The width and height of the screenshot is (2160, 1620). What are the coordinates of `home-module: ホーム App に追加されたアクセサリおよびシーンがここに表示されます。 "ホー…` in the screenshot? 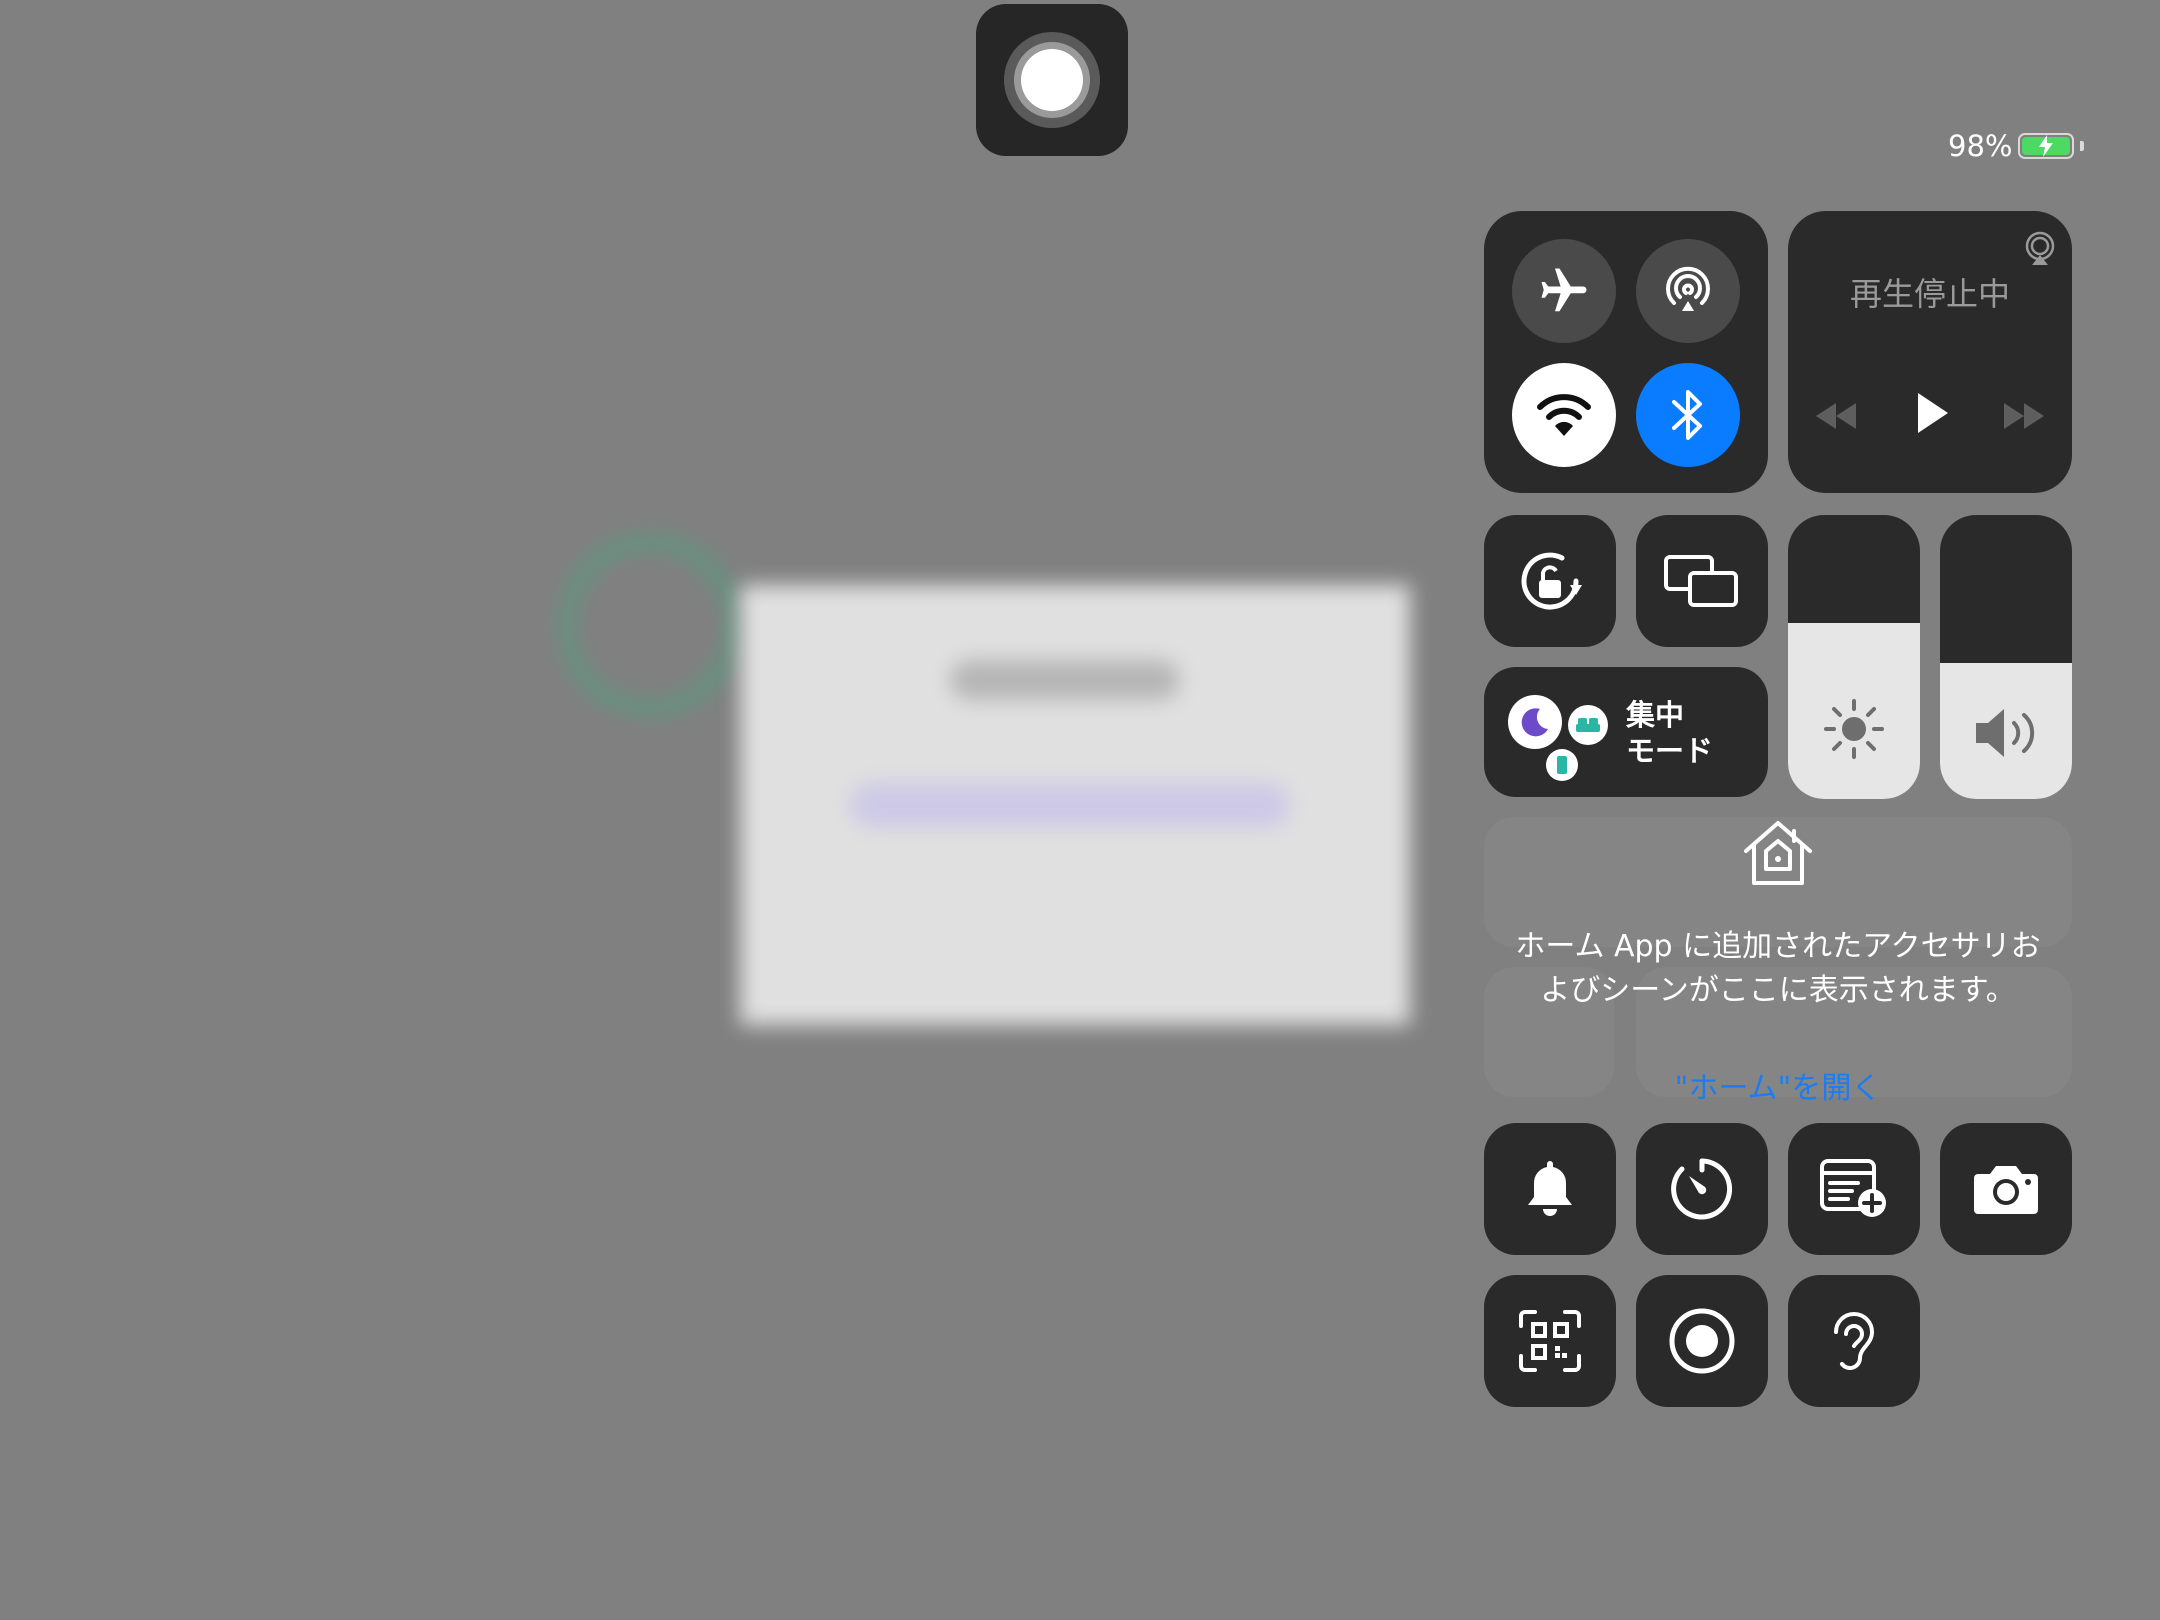 It's located at (1778, 961).